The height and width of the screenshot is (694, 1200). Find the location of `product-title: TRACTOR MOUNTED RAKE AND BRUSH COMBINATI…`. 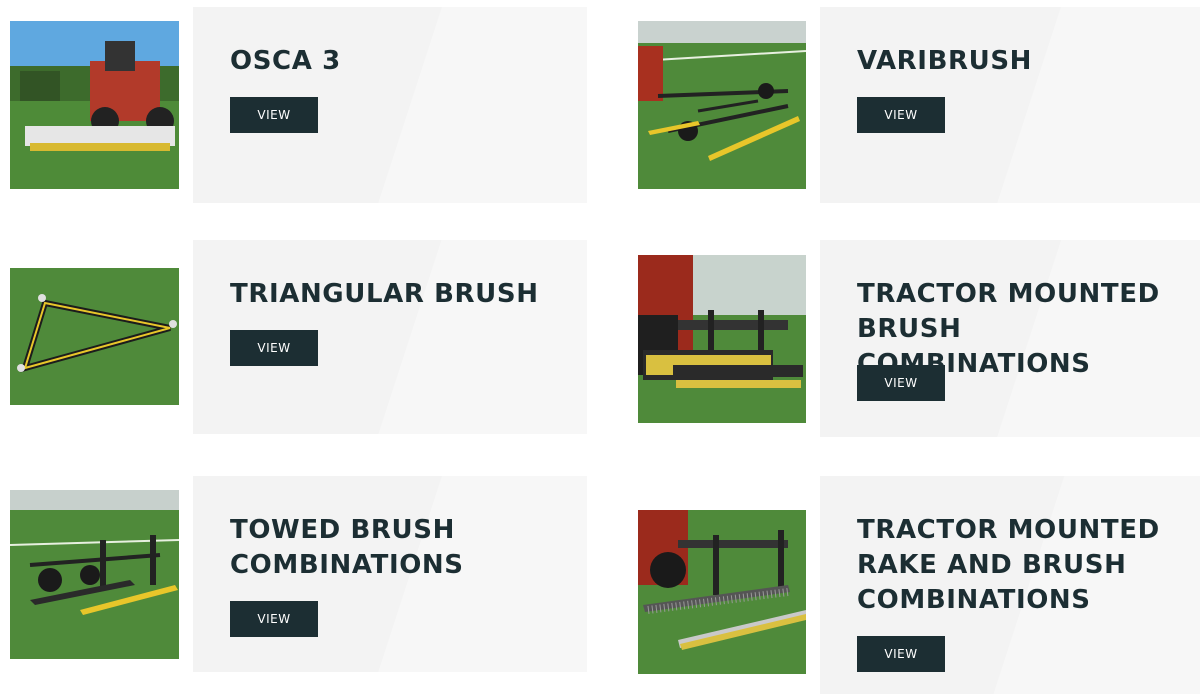

product-title: TRACTOR MOUNTED RAKE AND BRUSH COMBINATI… is located at coordinates (1008, 565).